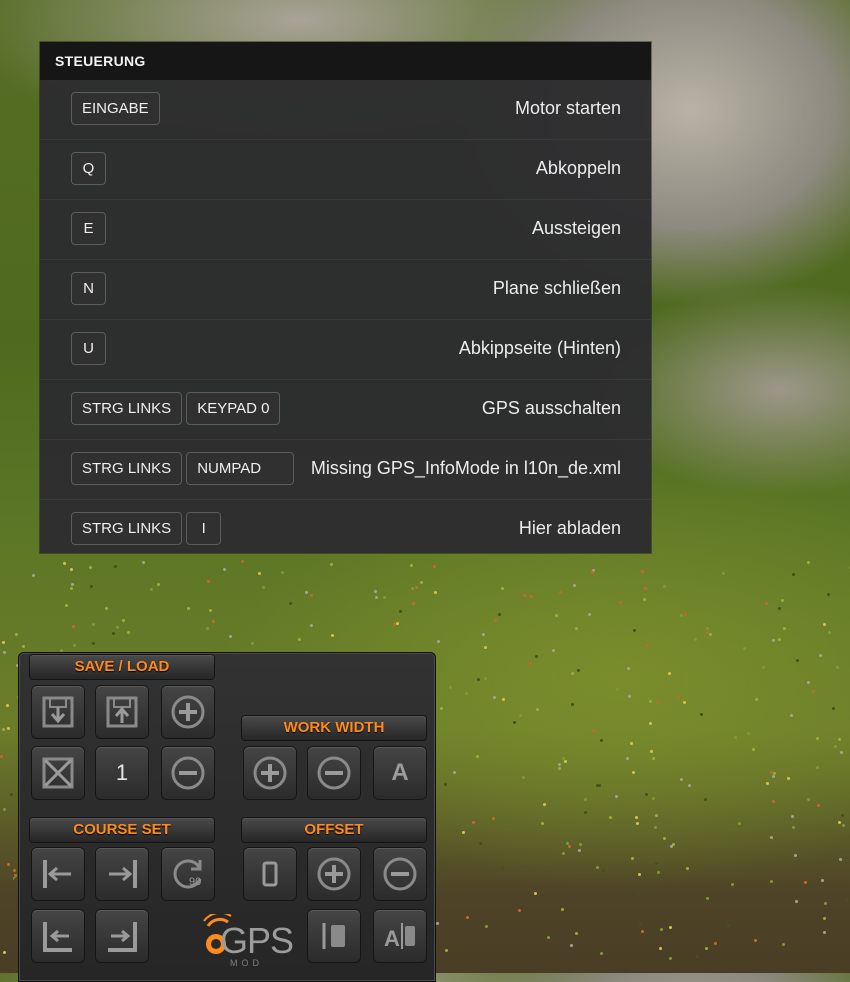 This screenshot has height=982, width=850. Describe the element at coordinates (240, 468) in the screenshot. I see `key-badge: NUMPAD` at that location.